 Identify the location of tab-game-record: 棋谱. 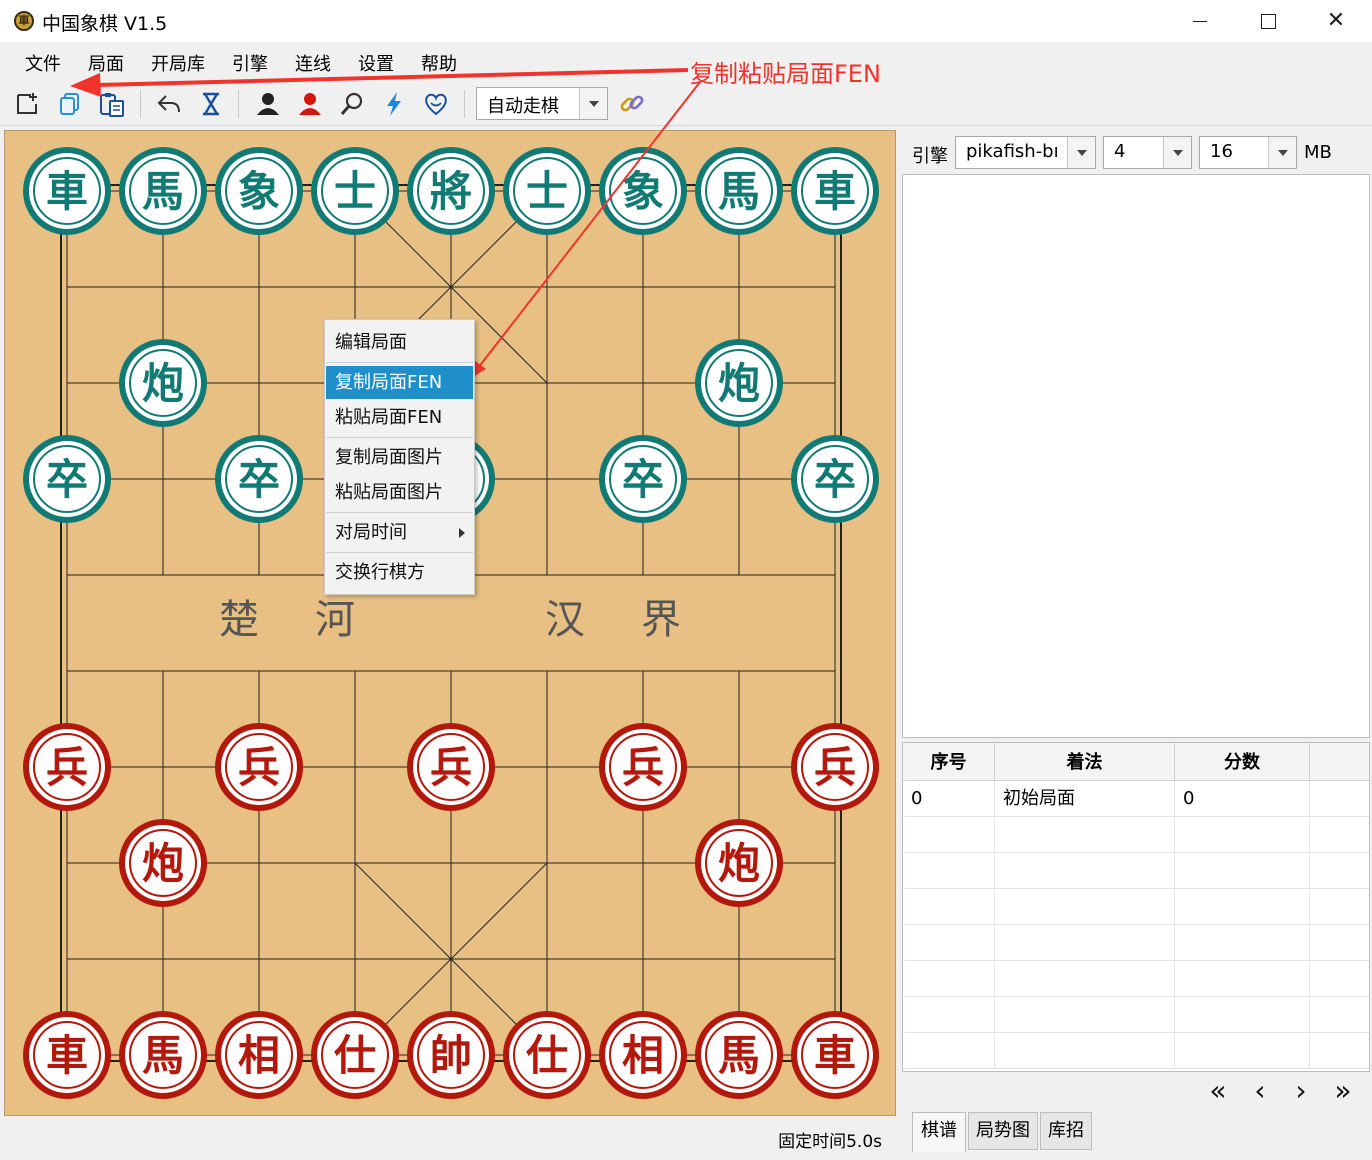
(939, 1132).